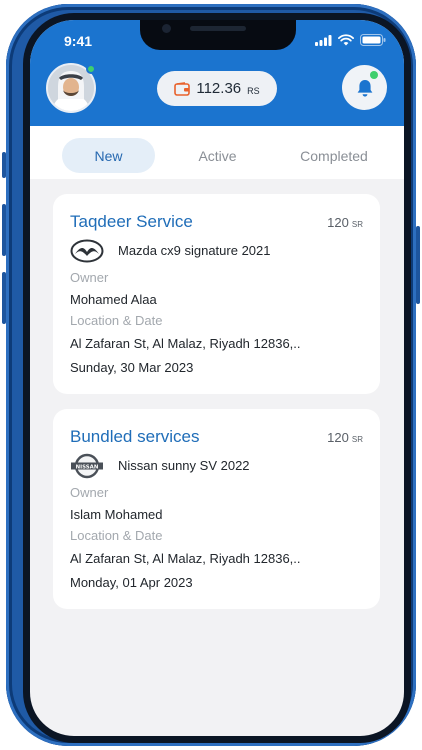 This screenshot has height=750, width=422. What do you see at coordinates (4, 298) in the screenshot?
I see `volume-down-button` at bounding box center [4, 298].